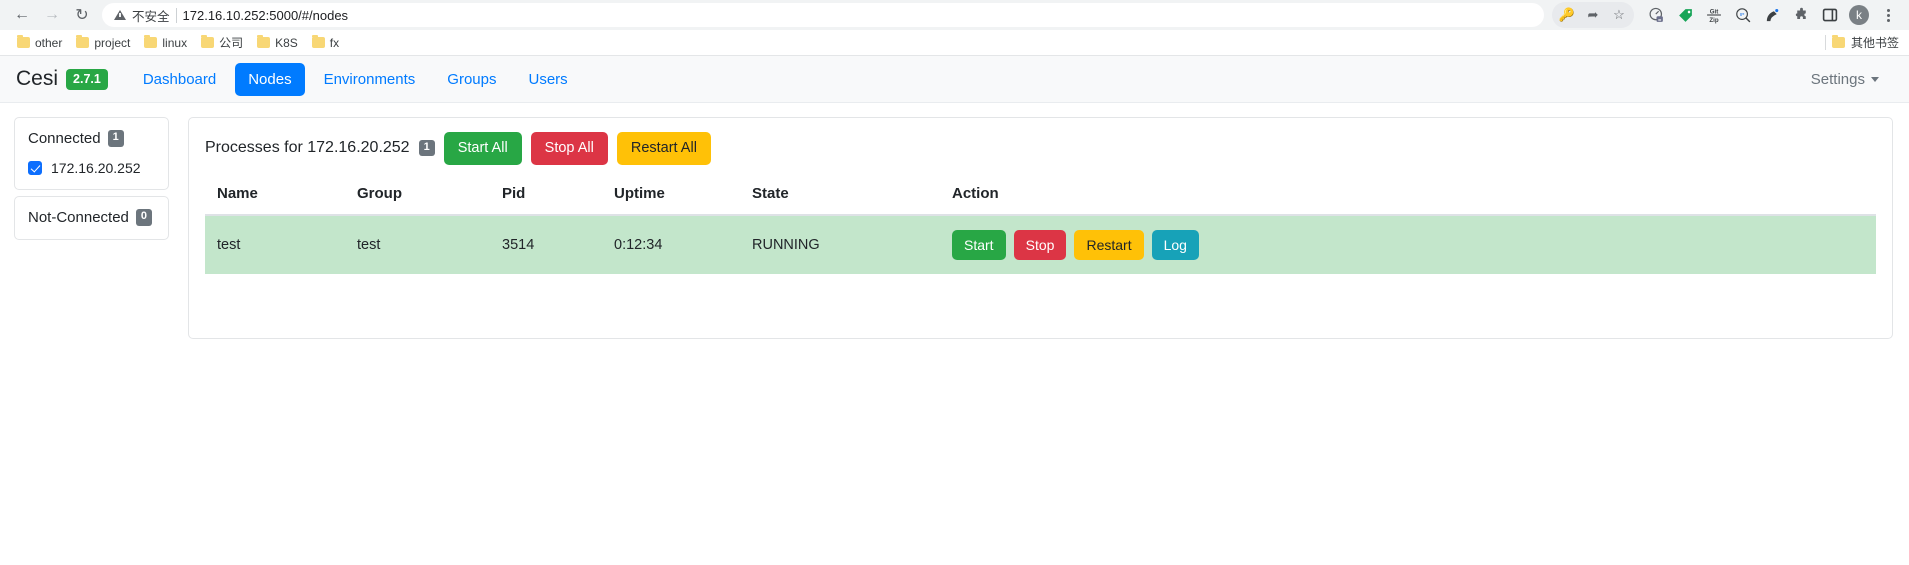 The height and width of the screenshot is (565, 1909). I want to click on column-header-state: State, so click(840, 196).